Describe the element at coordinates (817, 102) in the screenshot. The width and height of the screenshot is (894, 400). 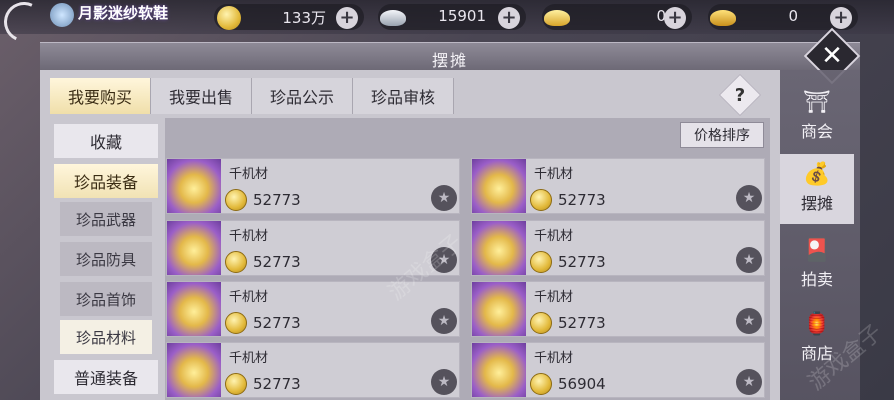
I see `guild-icon: ⛩` at that location.